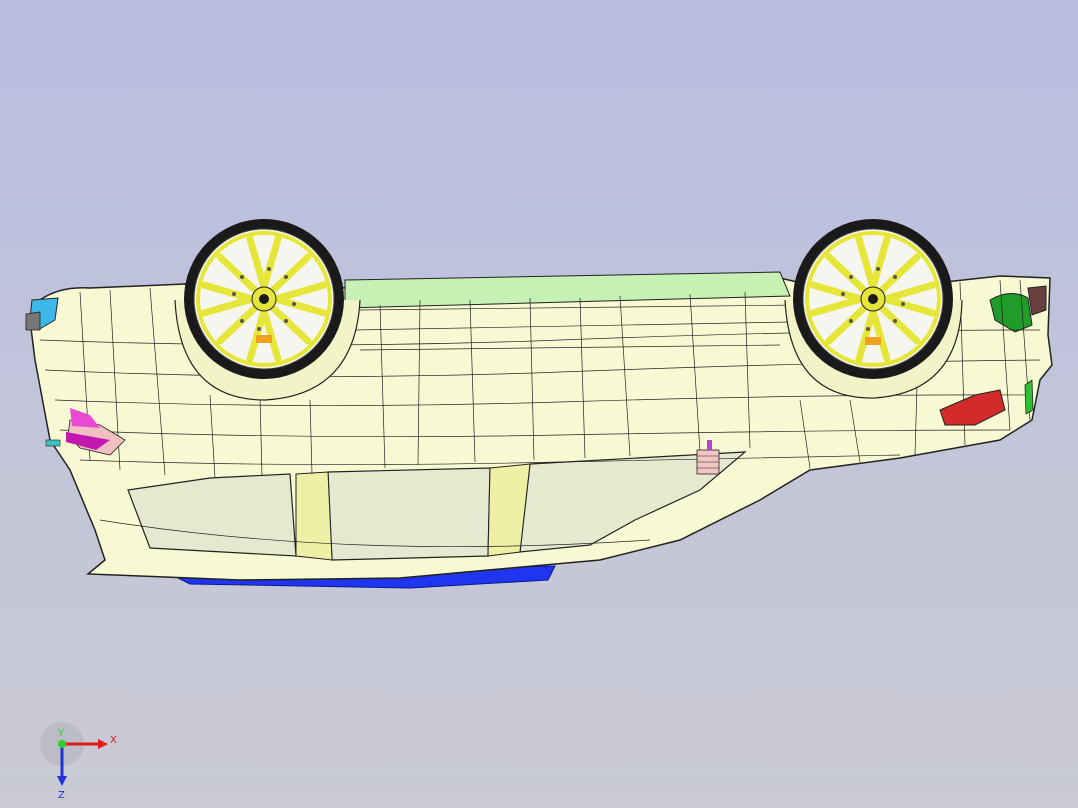 The height and width of the screenshot is (808, 1078). What do you see at coordinates (78, 761) in the screenshot?
I see `coordinate-triad: X Y Z` at bounding box center [78, 761].